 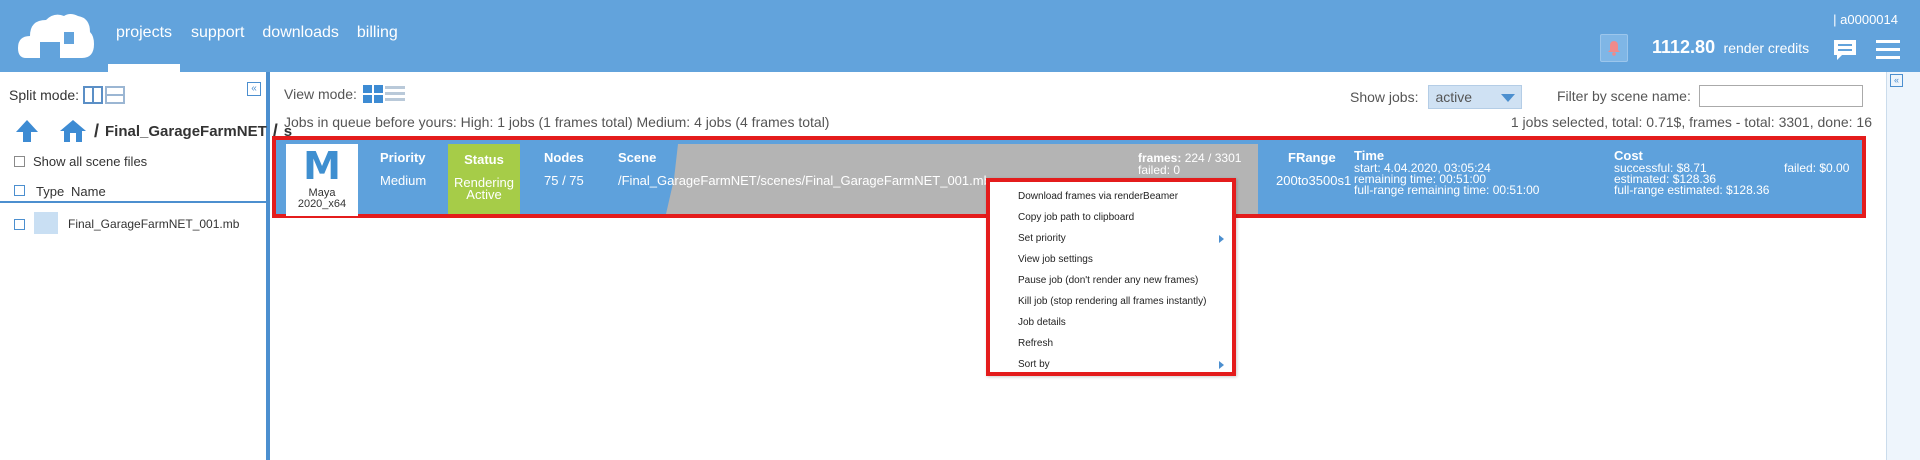 What do you see at coordinates (50, 191) in the screenshot?
I see `column-type: Type` at bounding box center [50, 191].